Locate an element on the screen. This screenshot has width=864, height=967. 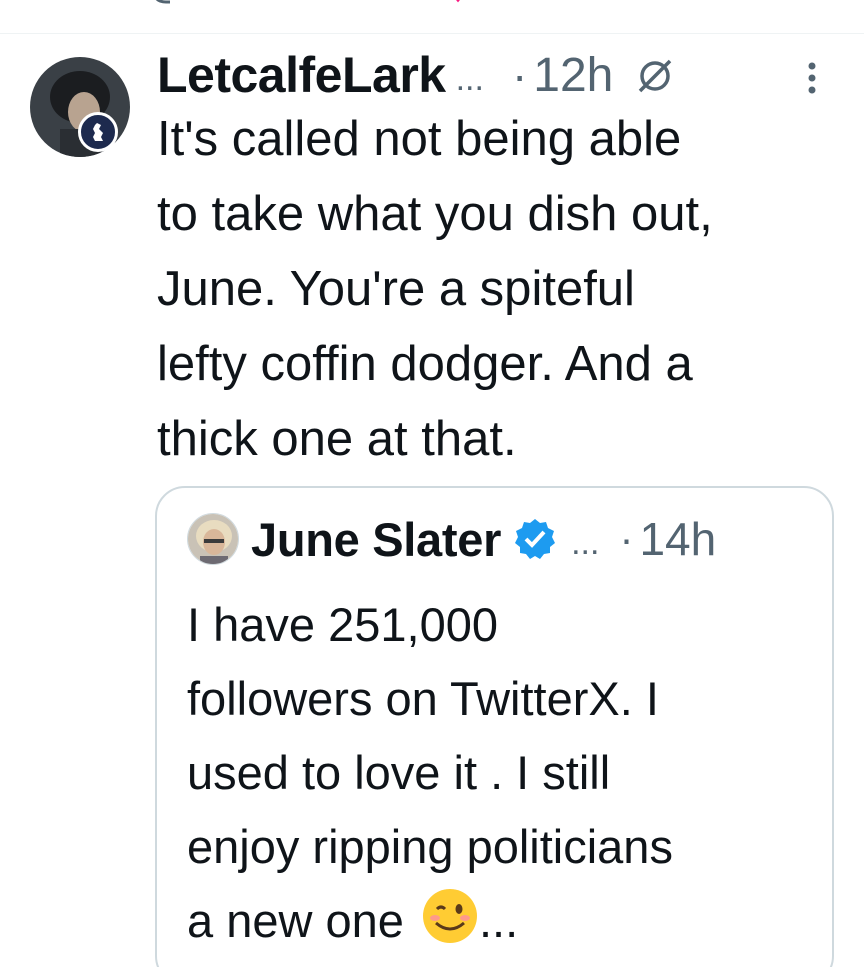
quoted-tweet-header: June Slater ... · 14h is located at coordinates (451, 539).